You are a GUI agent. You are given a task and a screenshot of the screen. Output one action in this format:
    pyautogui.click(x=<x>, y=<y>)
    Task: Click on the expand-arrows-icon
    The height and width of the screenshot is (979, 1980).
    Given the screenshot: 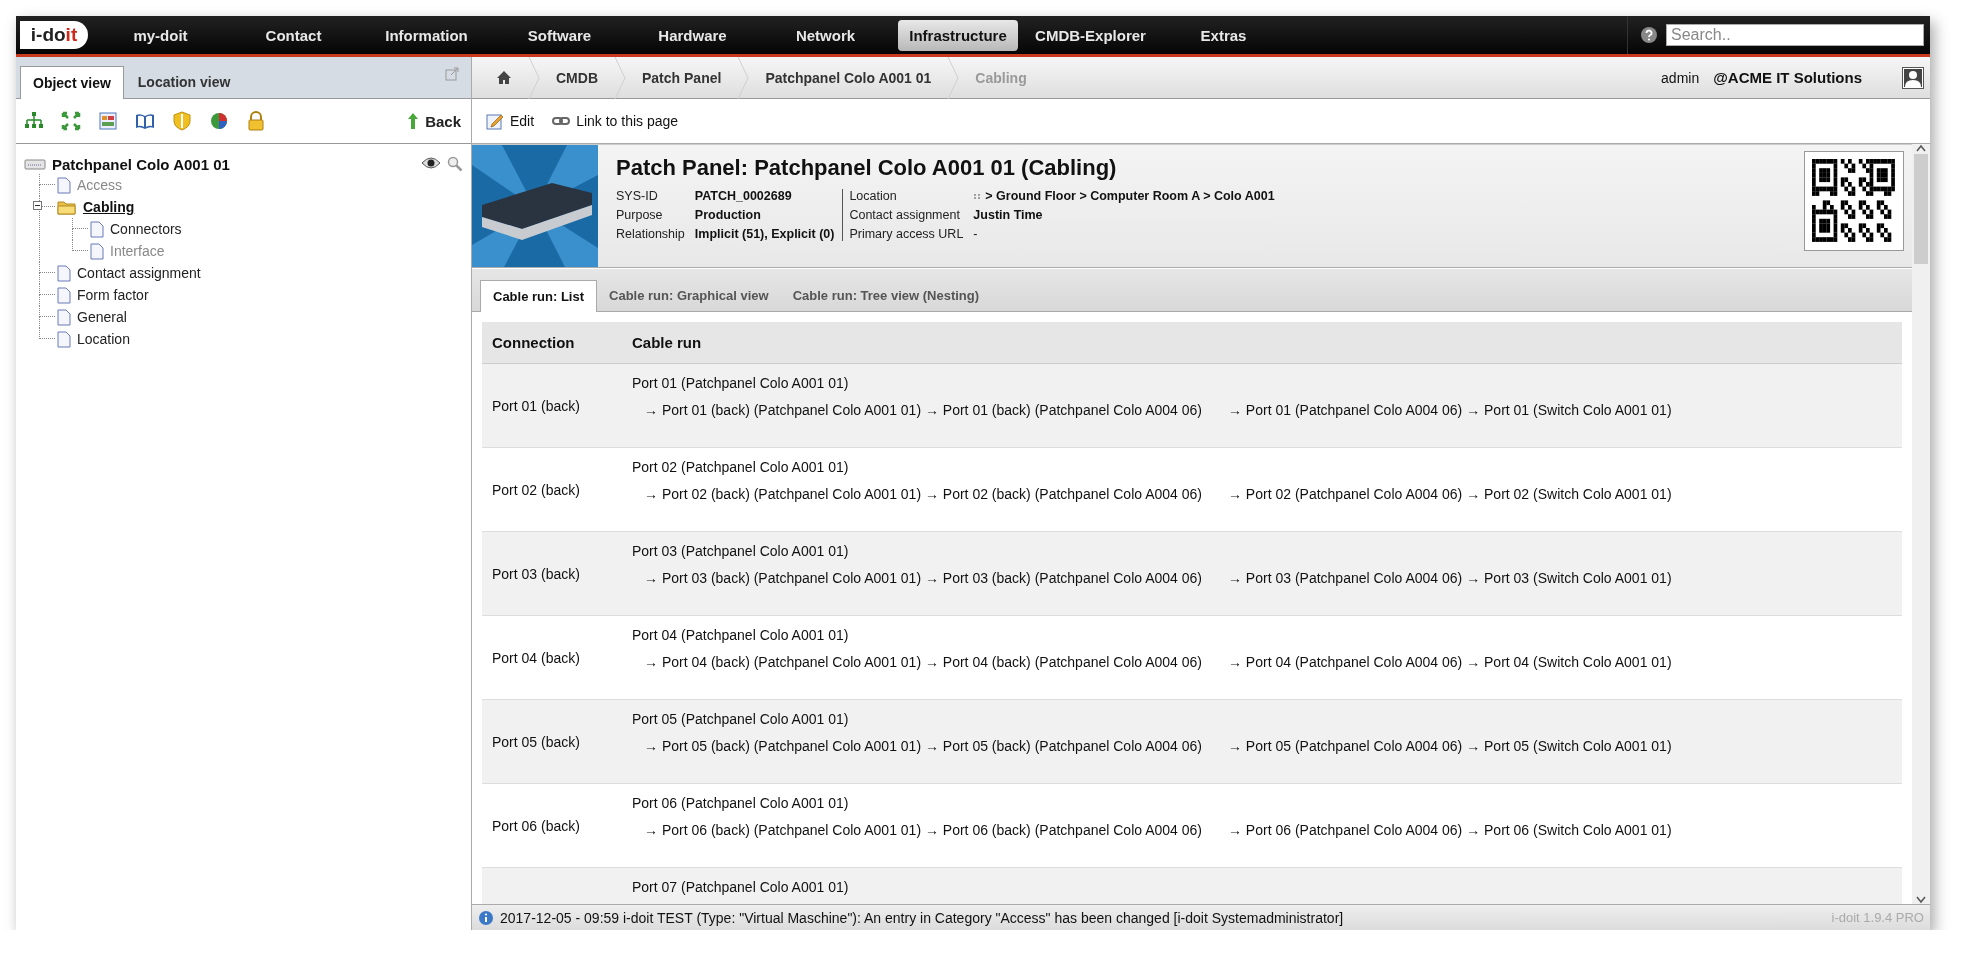 What is the action you would take?
    pyautogui.click(x=71, y=121)
    